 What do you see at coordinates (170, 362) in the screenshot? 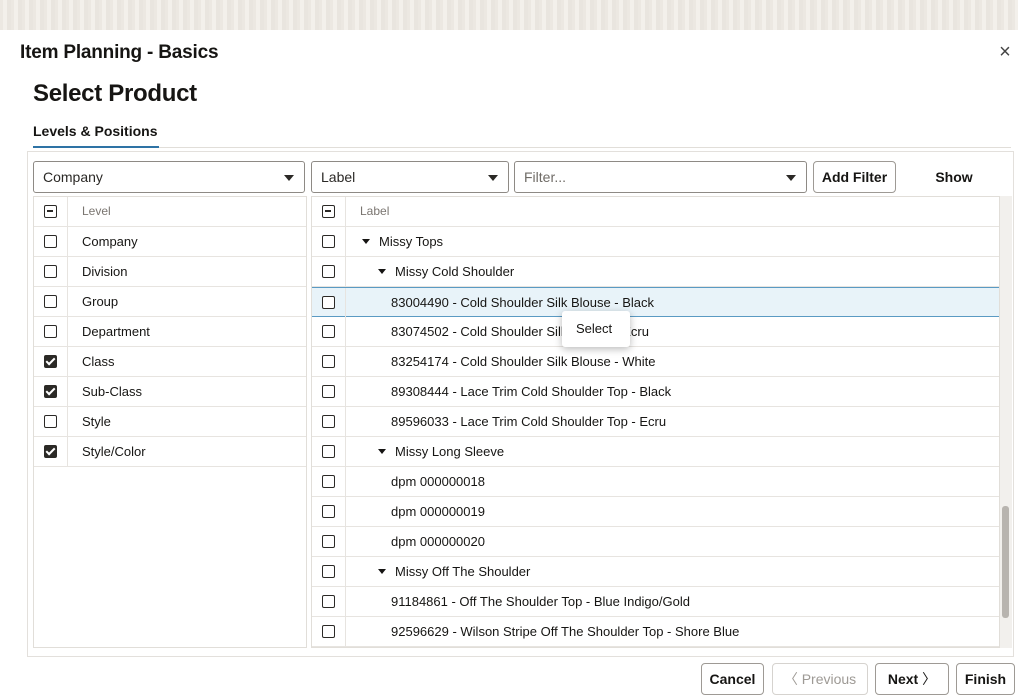
I see `level-row: Class` at bounding box center [170, 362].